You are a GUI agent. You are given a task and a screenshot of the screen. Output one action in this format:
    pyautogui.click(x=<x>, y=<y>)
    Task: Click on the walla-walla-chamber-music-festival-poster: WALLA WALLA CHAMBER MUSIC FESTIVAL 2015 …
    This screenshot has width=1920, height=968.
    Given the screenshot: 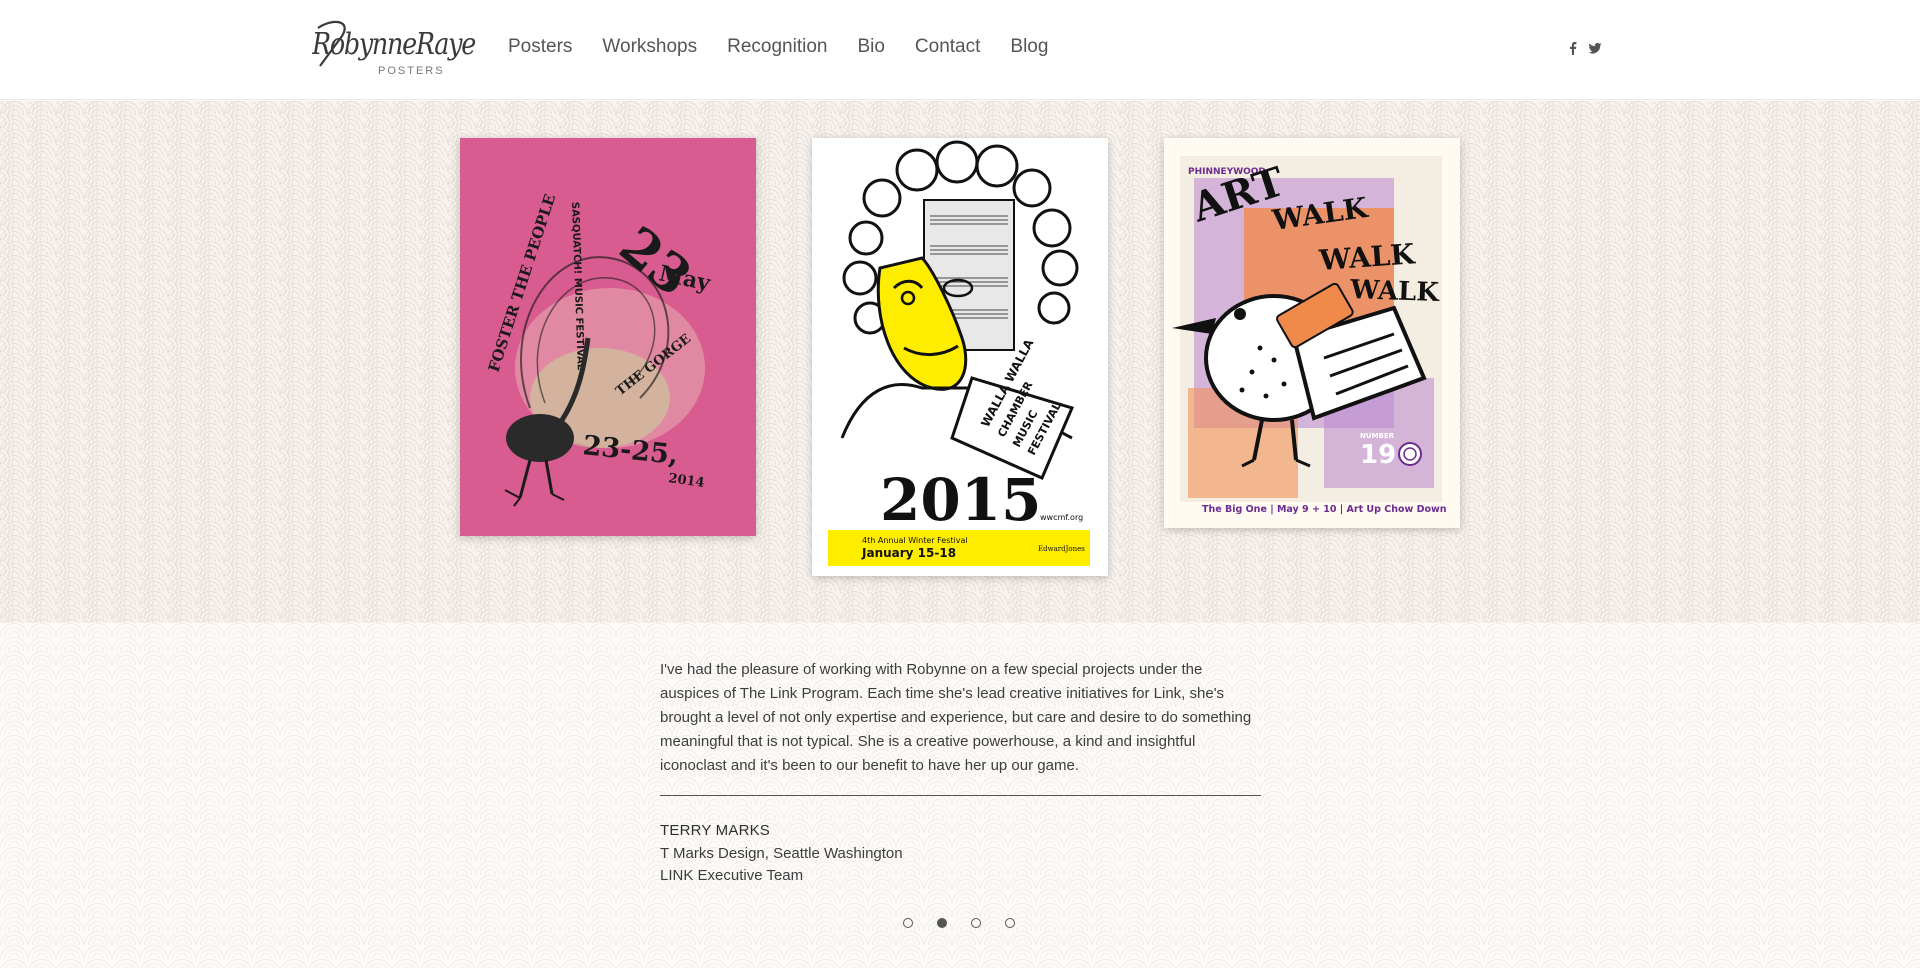 What is the action you would take?
    pyautogui.click(x=960, y=357)
    